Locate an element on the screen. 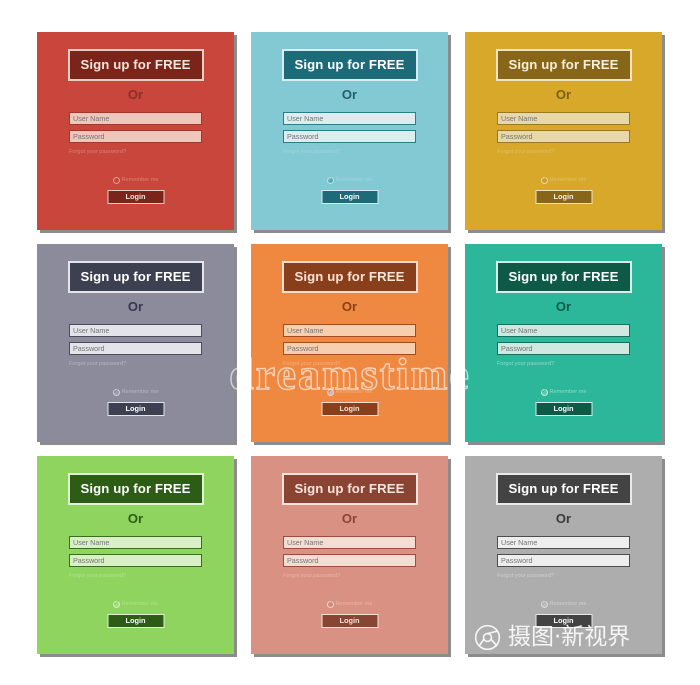  check-icon is located at coordinates (116, 180).